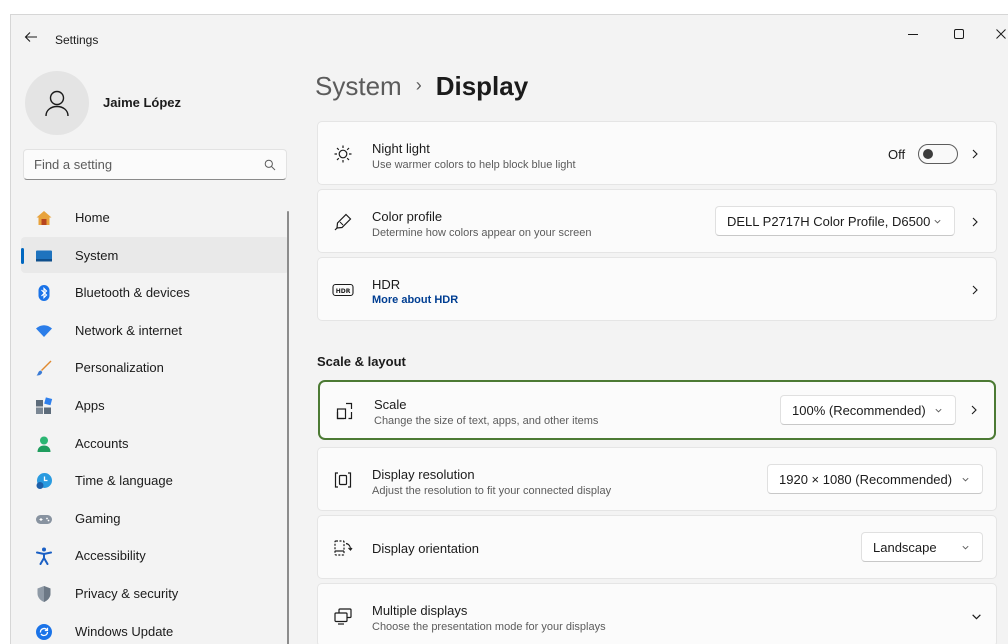 The height and width of the screenshot is (644, 1008). Describe the element at coordinates (361, 361) in the screenshot. I see `section-scale-layout: Scale & layout` at that location.